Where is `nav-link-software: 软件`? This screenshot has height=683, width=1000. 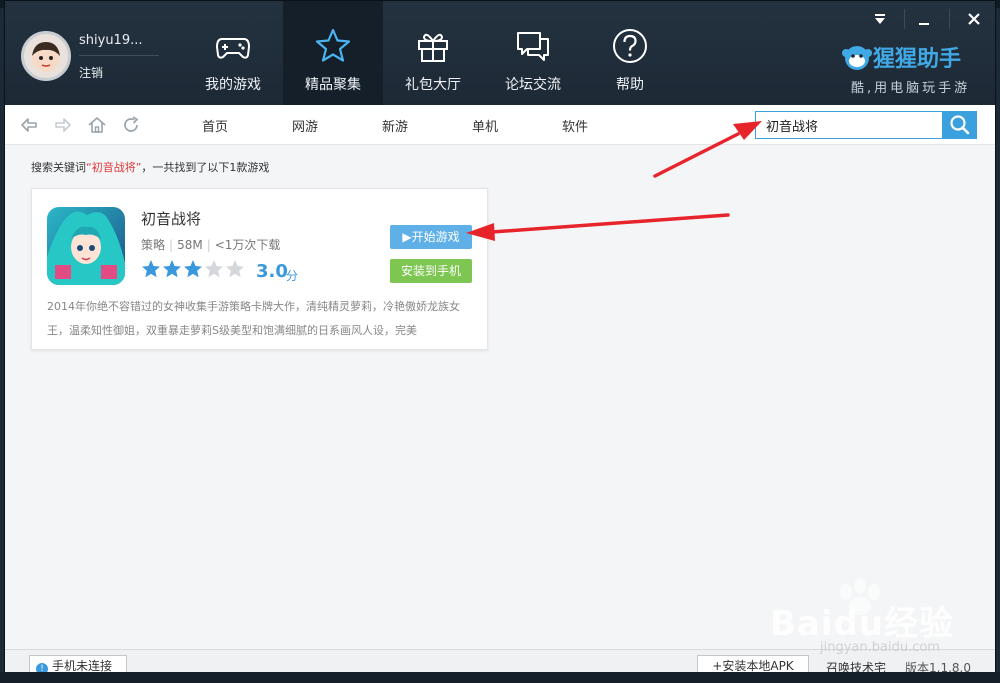
nav-link-software: 软件 is located at coordinates (575, 125).